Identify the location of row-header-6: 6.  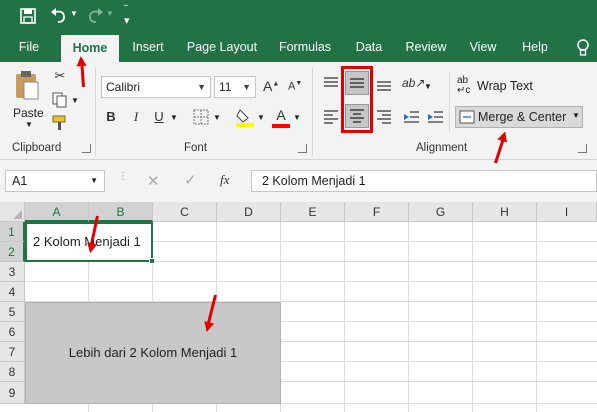
(12, 332).